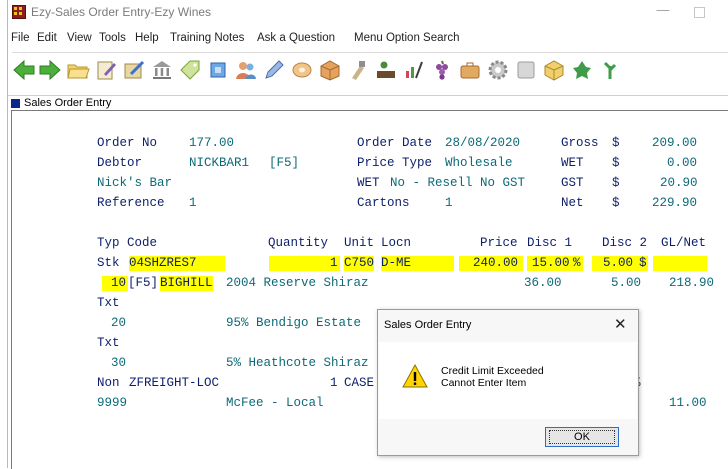 This screenshot has width=728, height=469. What do you see at coordinates (620, 324) in the screenshot?
I see `close-icon: ✕` at bounding box center [620, 324].